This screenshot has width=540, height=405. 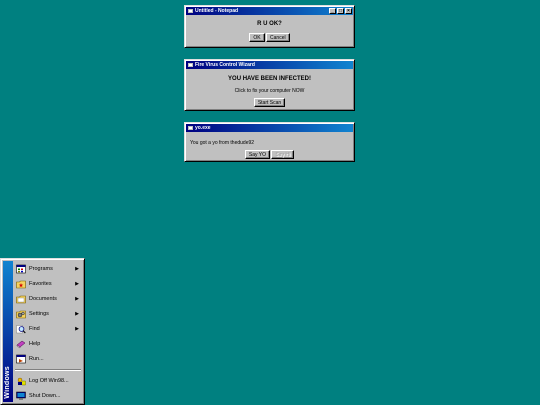 I want to click on yo-message: You got a yo from thedude92, so click(x=222, y=143).